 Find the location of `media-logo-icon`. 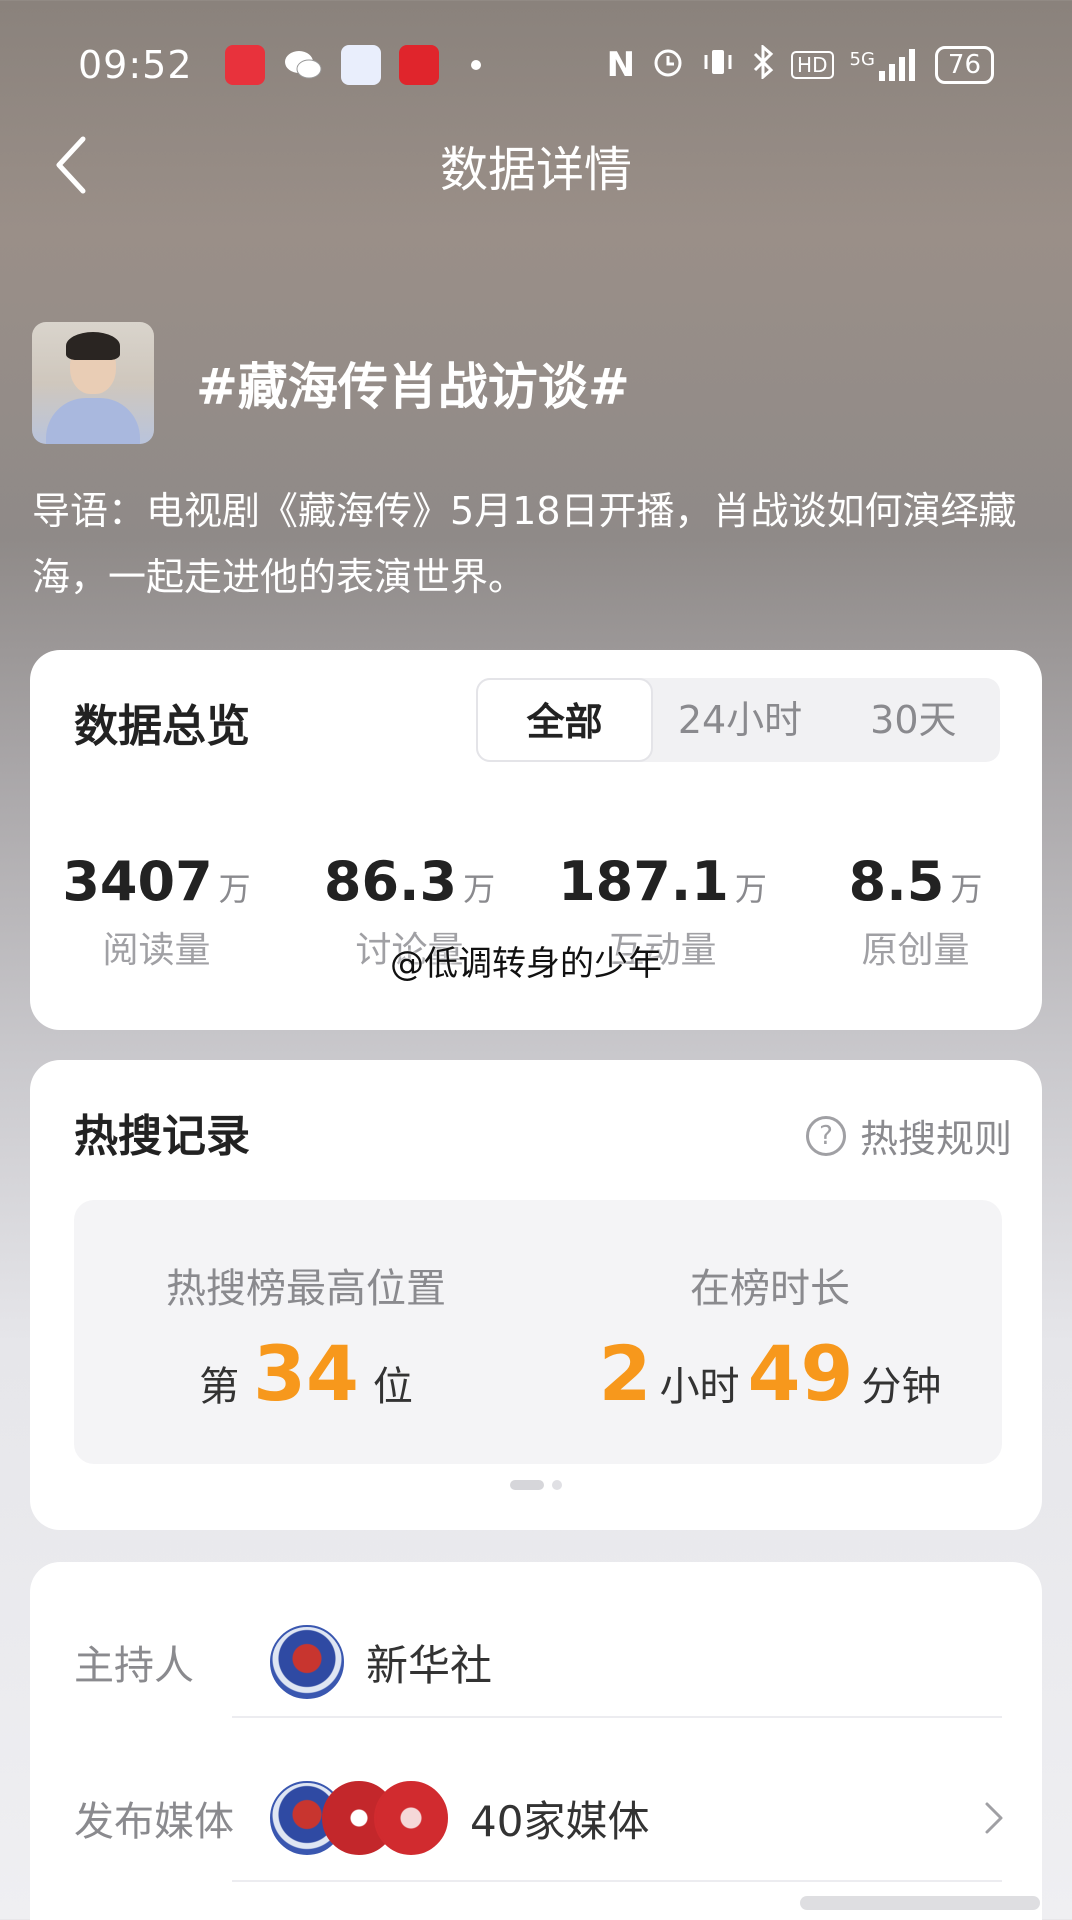

media-logo-icon is located at coordinates (411, 1818).